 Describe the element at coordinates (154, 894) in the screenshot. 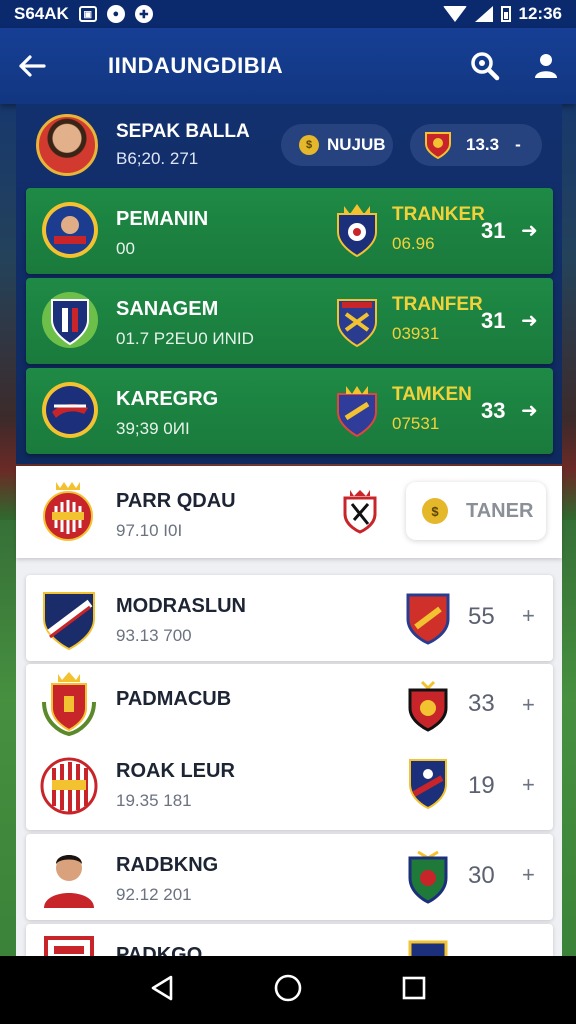

I see `row-sub: 92.12 201` at that location.